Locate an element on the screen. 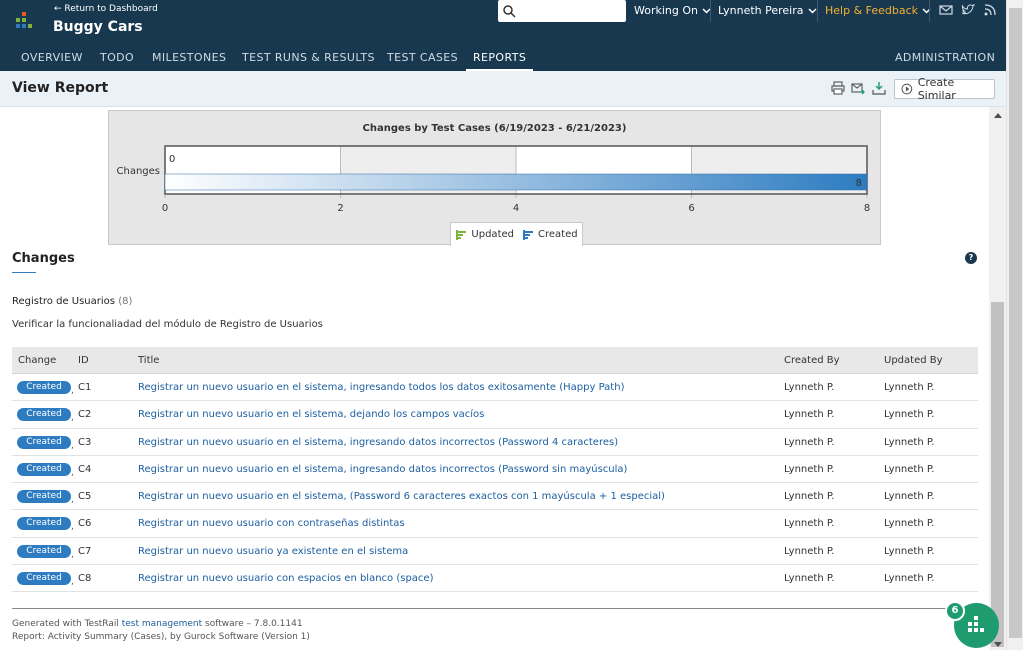 This screenshot has width=1023, height=650. help-feedback-dropdown: Help & Feedback is located at coordinates (878, 10).